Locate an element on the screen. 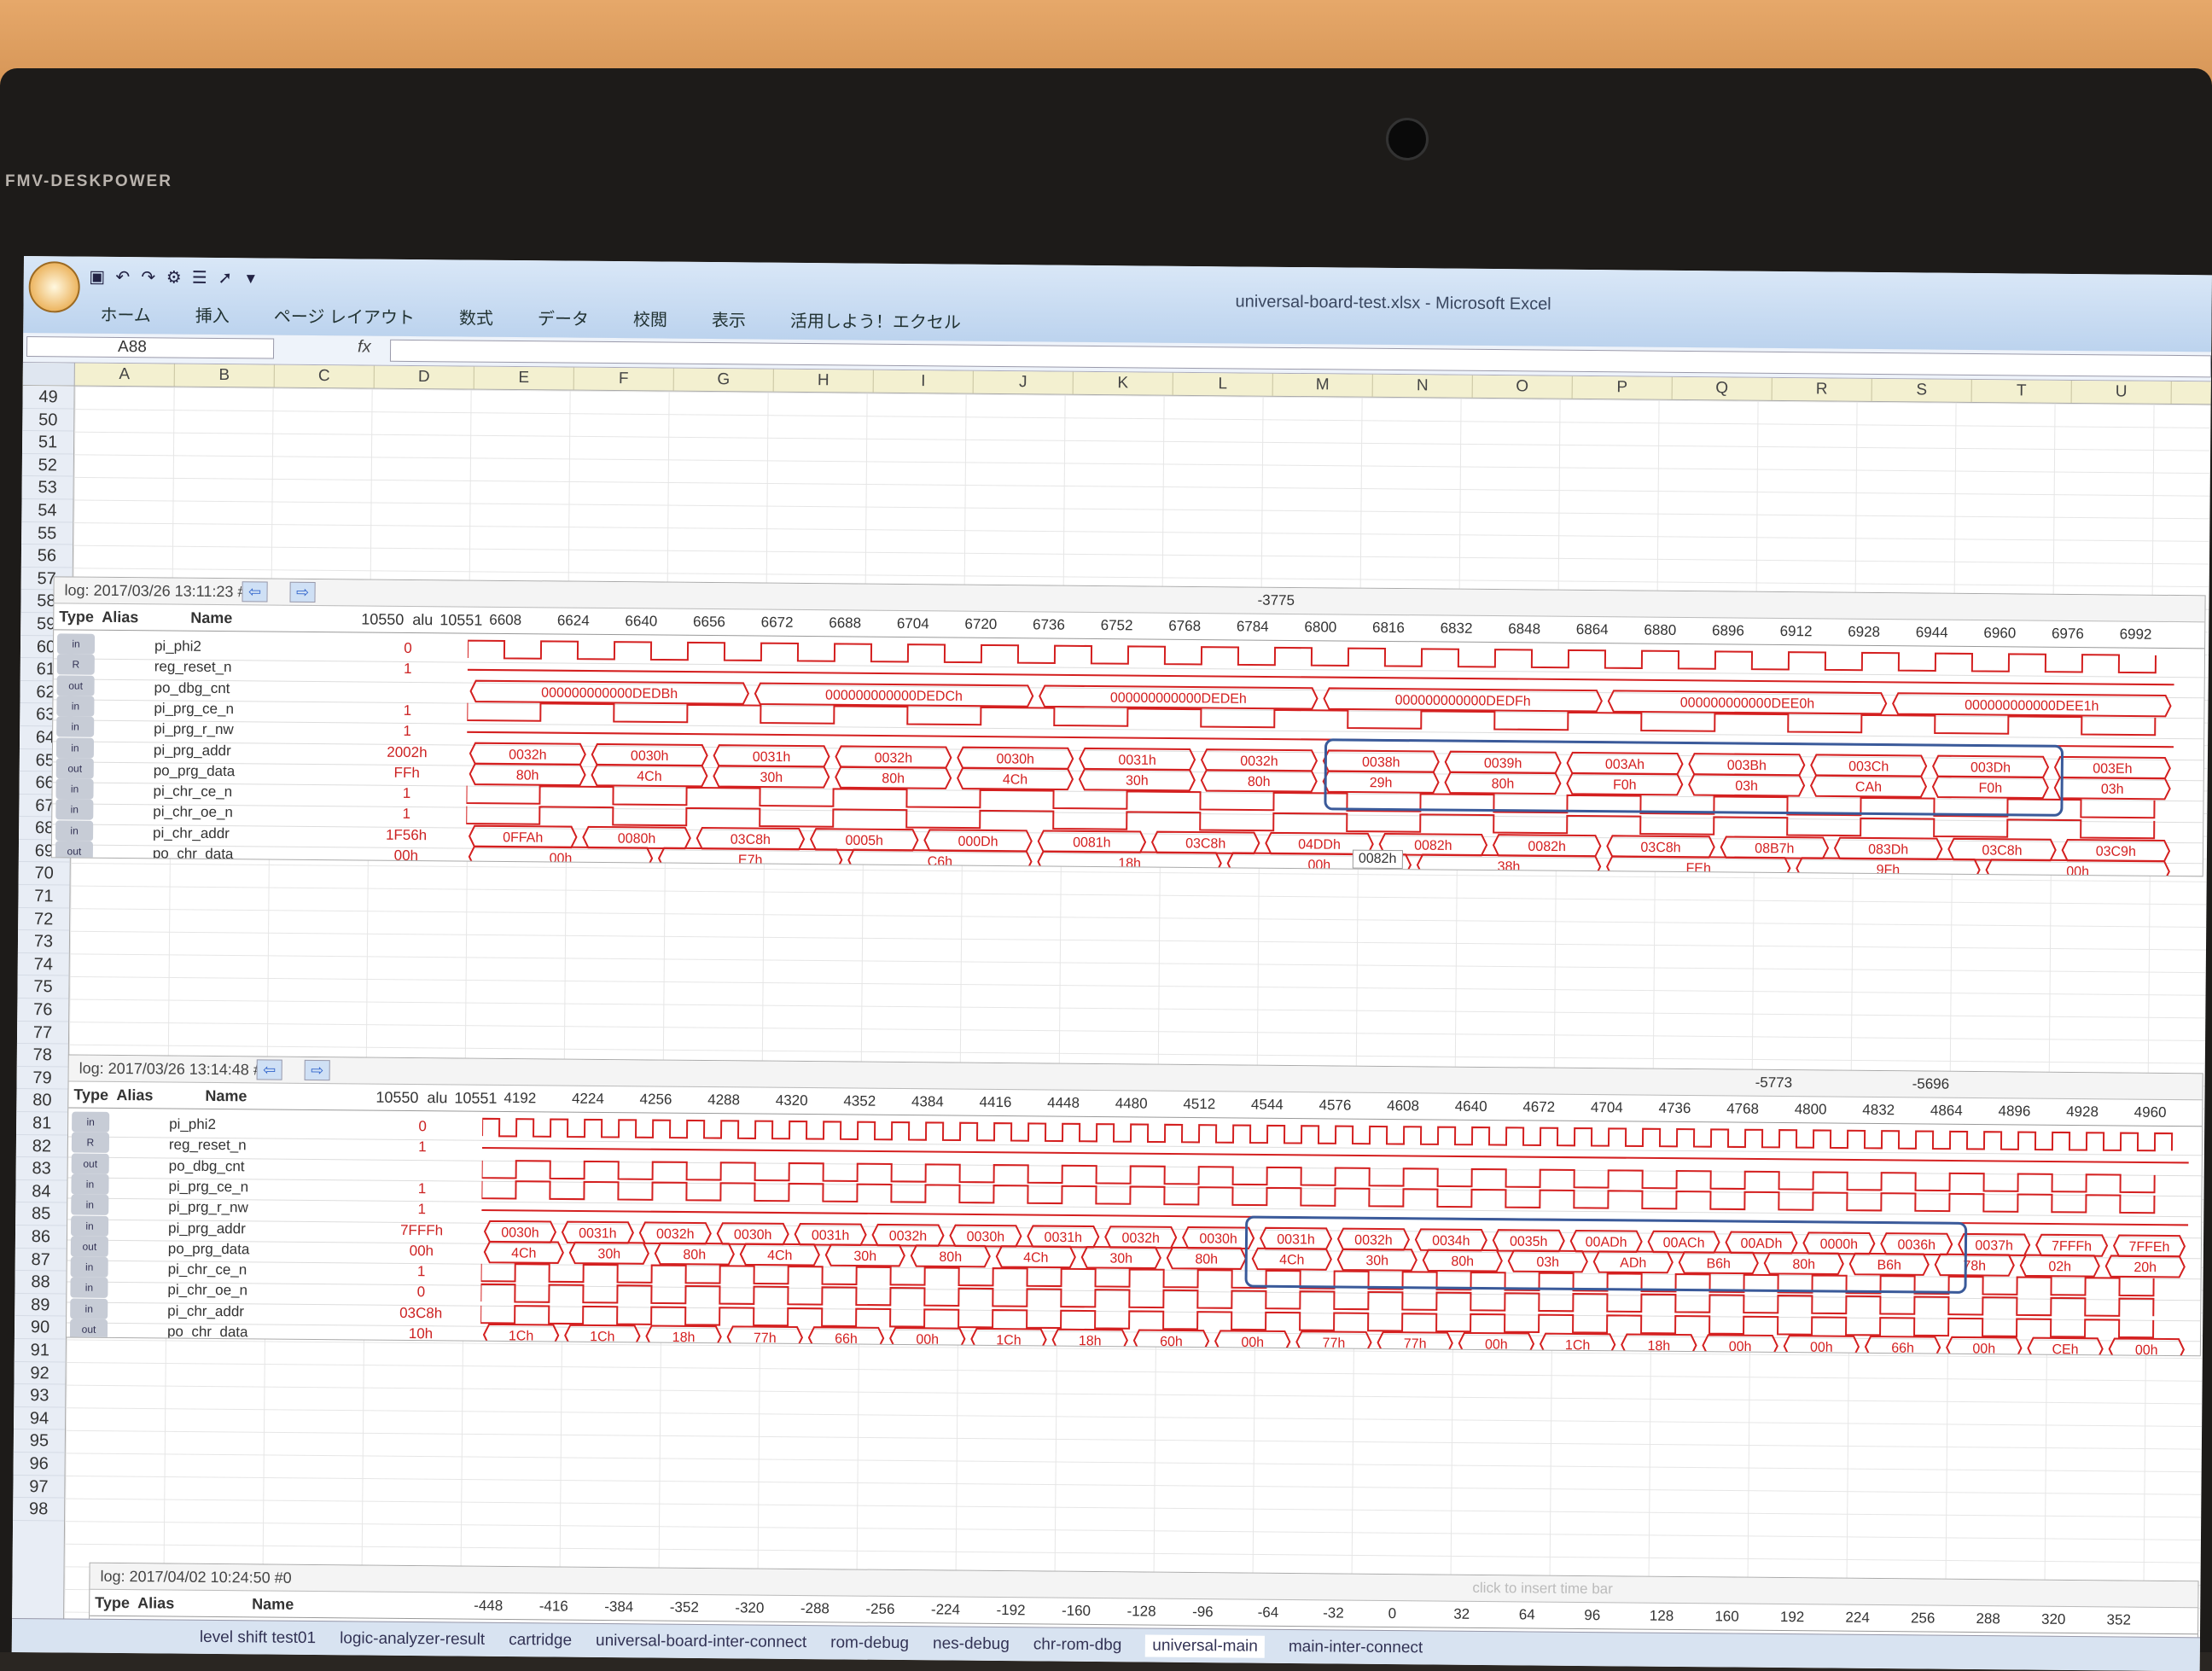 Image resolution: width=2212 pixels, height=1671 pixels. column-header: B is located at coordinates (224, 375).